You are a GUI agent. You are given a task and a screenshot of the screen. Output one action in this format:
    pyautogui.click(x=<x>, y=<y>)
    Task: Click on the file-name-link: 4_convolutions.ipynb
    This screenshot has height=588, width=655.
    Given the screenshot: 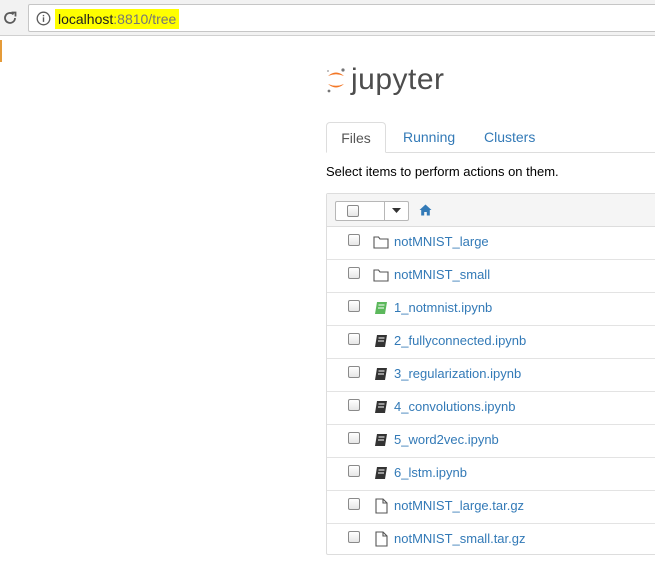 What is the action you would take?
    pyautogui.click(x=454, y=407)
    